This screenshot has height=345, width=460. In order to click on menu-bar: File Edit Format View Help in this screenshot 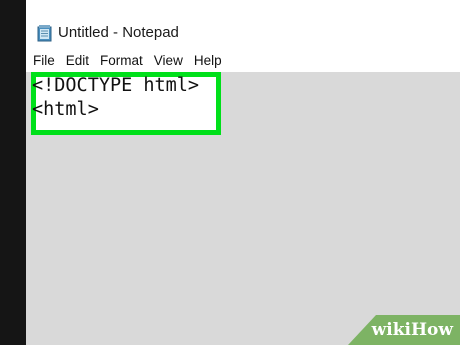, I will do `click(243, 60)`.